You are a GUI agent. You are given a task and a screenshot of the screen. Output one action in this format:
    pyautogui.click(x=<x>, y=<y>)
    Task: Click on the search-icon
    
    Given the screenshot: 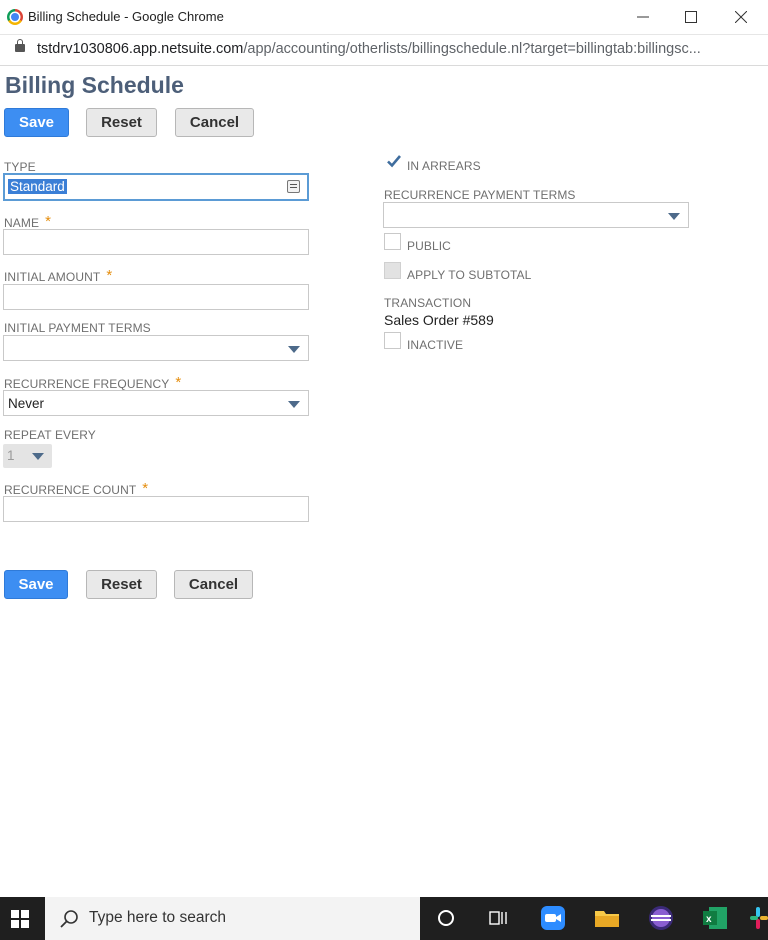 What is the action you would take?
    pyautogui.click(x=69, y=919)
    